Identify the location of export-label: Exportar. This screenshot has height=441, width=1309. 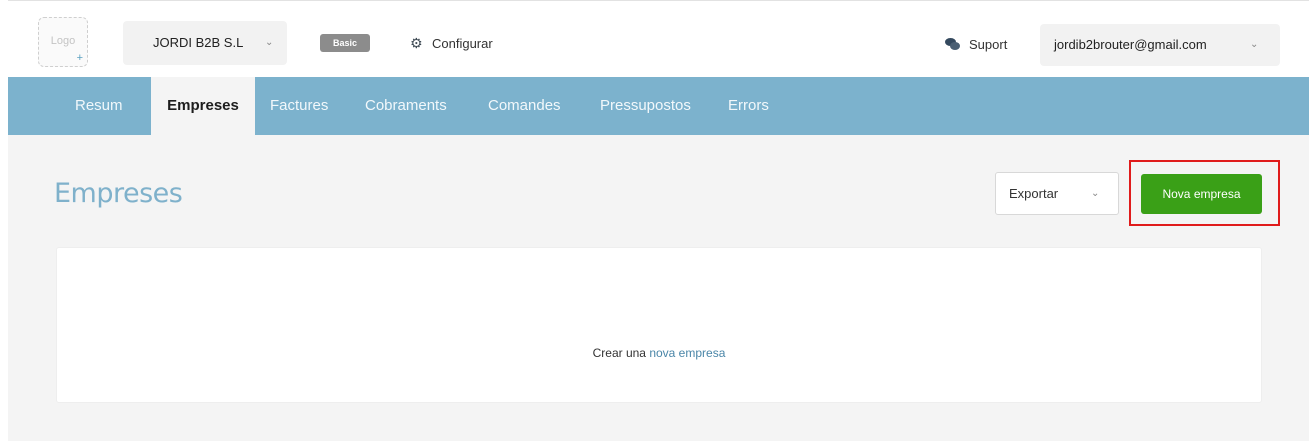
(1034, 193).